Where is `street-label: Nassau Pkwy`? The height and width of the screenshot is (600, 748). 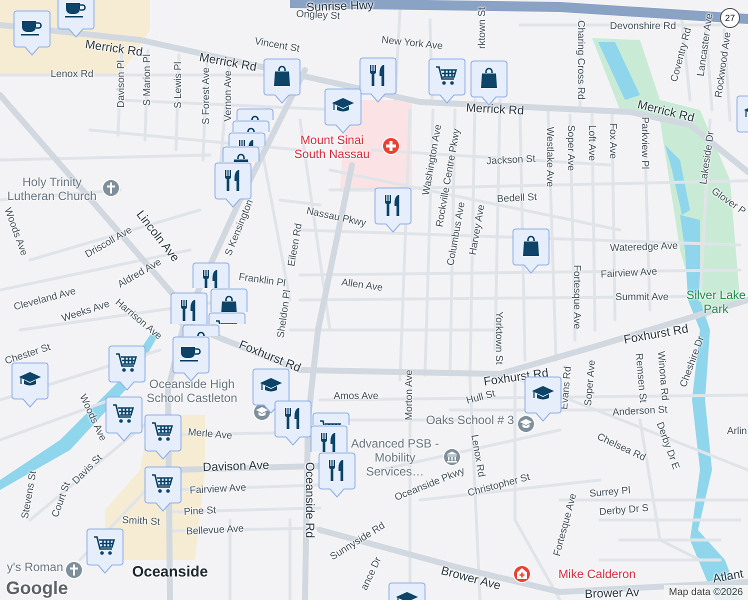 street-label: Nassau Pkwy is located at coordinates (336, 218).